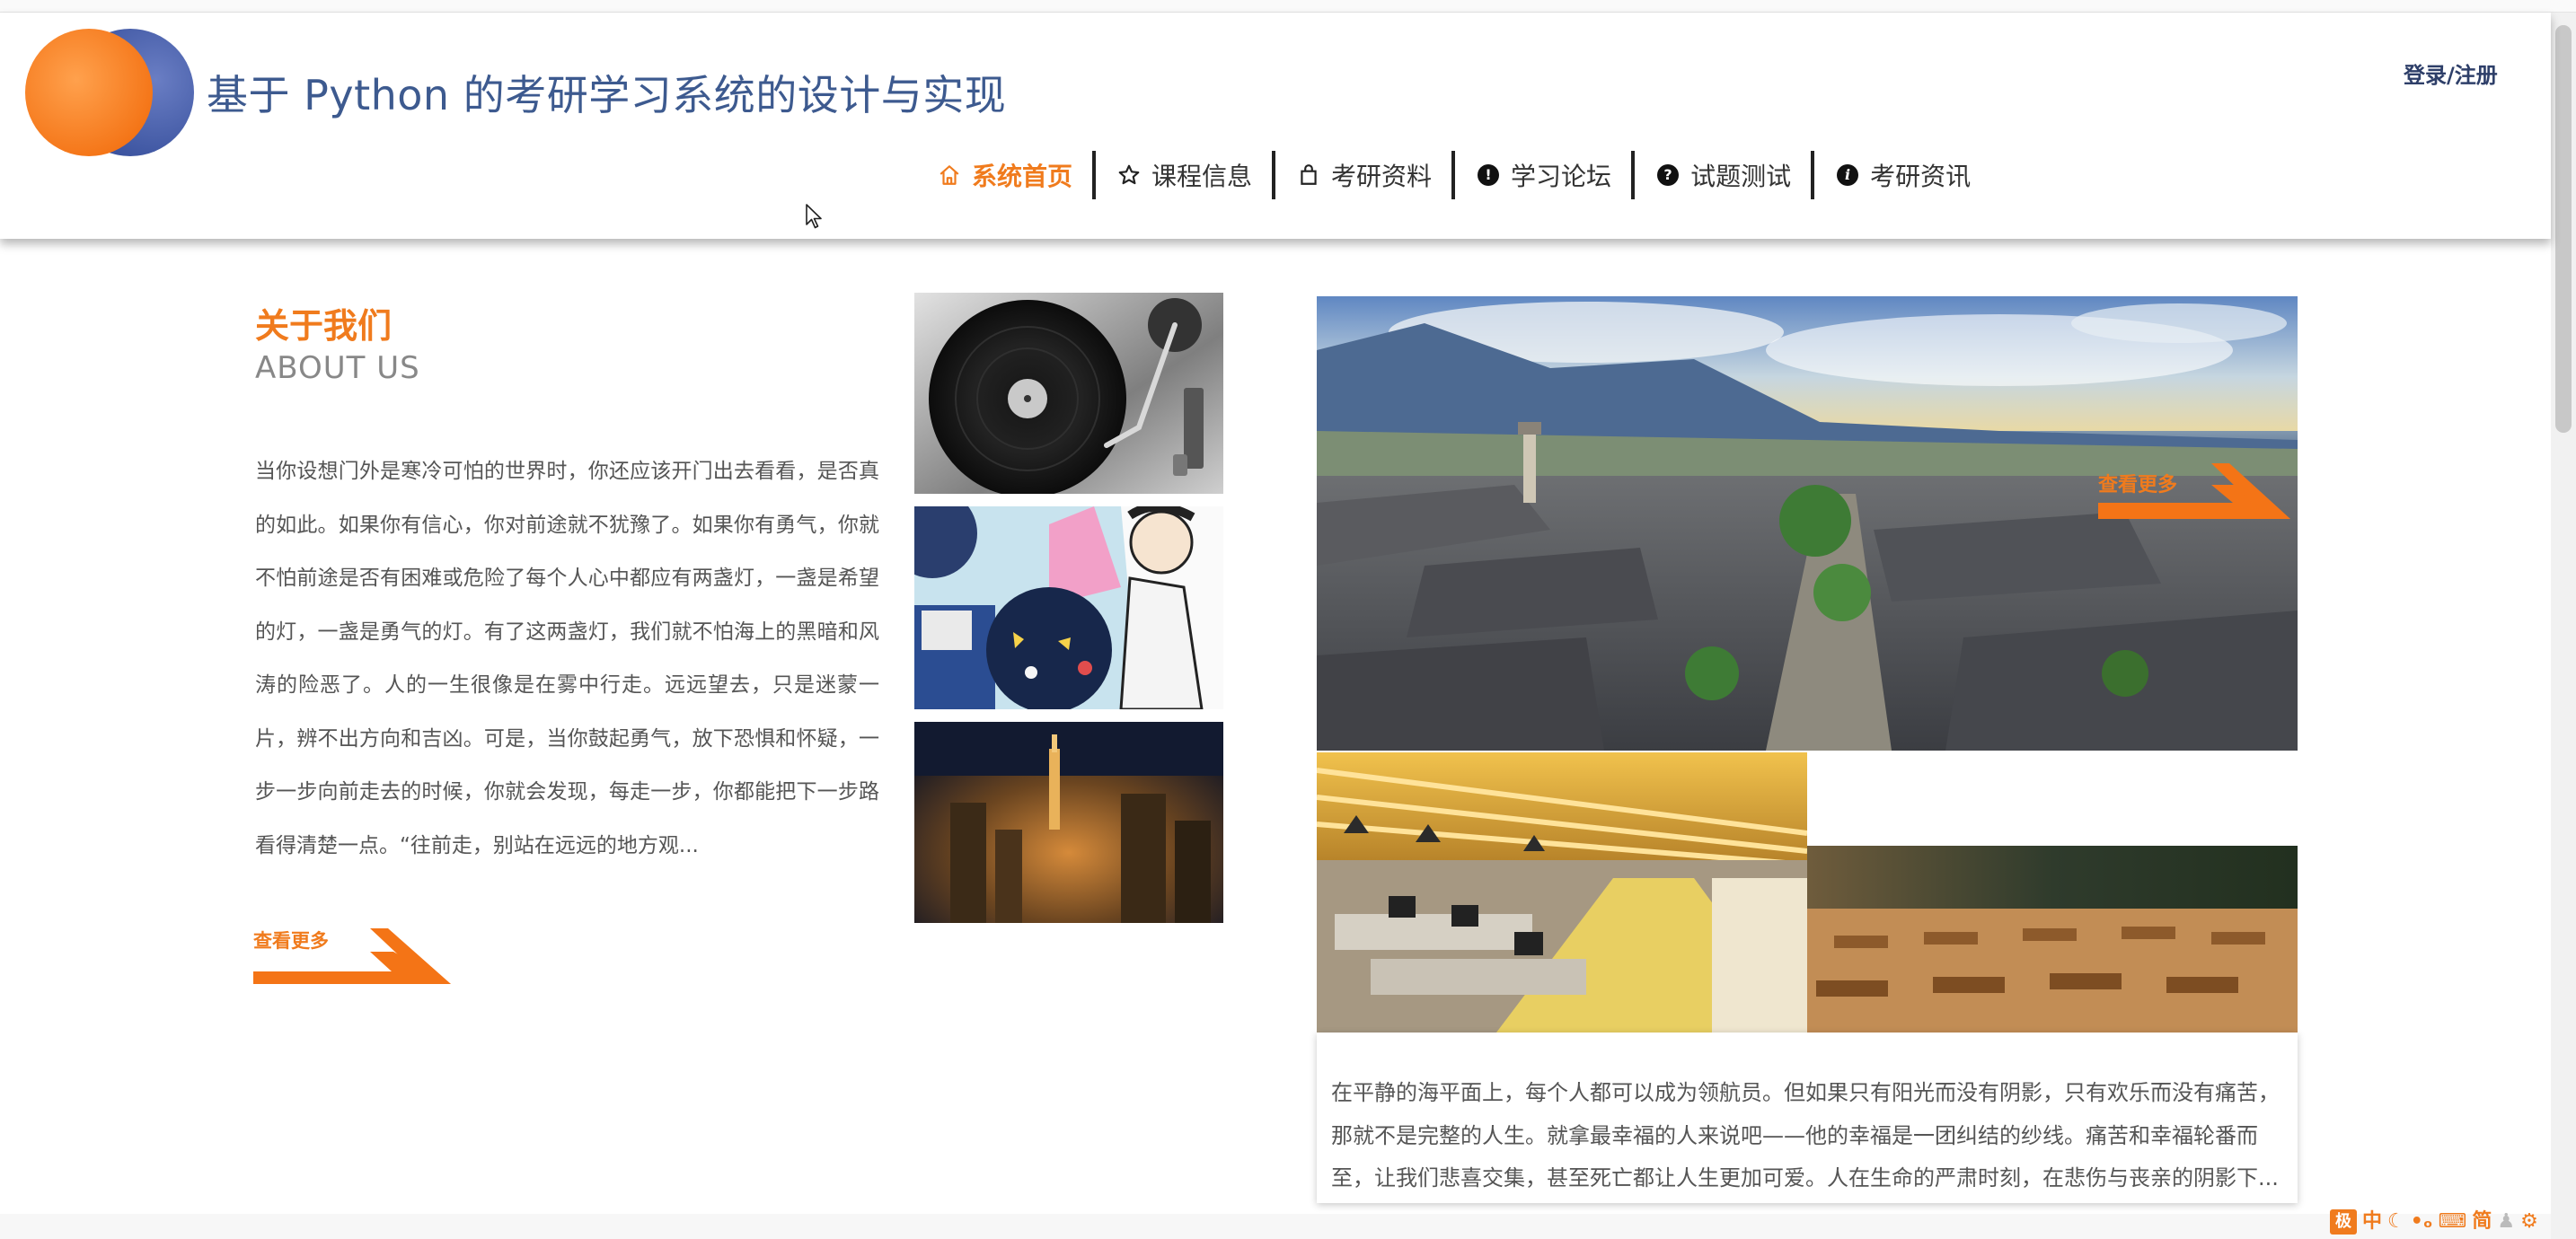  I want to click on info-circle-icon: i, so click(1847, 175).